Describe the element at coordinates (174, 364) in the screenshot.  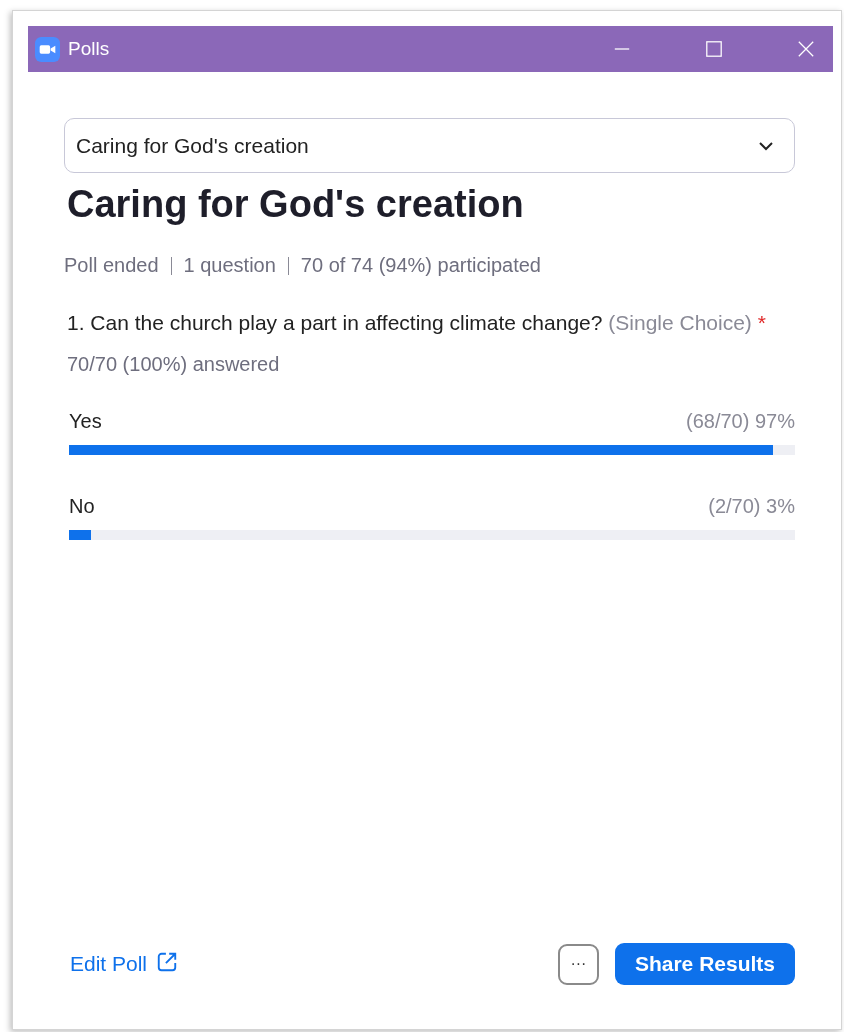
I see `answered-count: 70/70 (100%) answered` at that location.